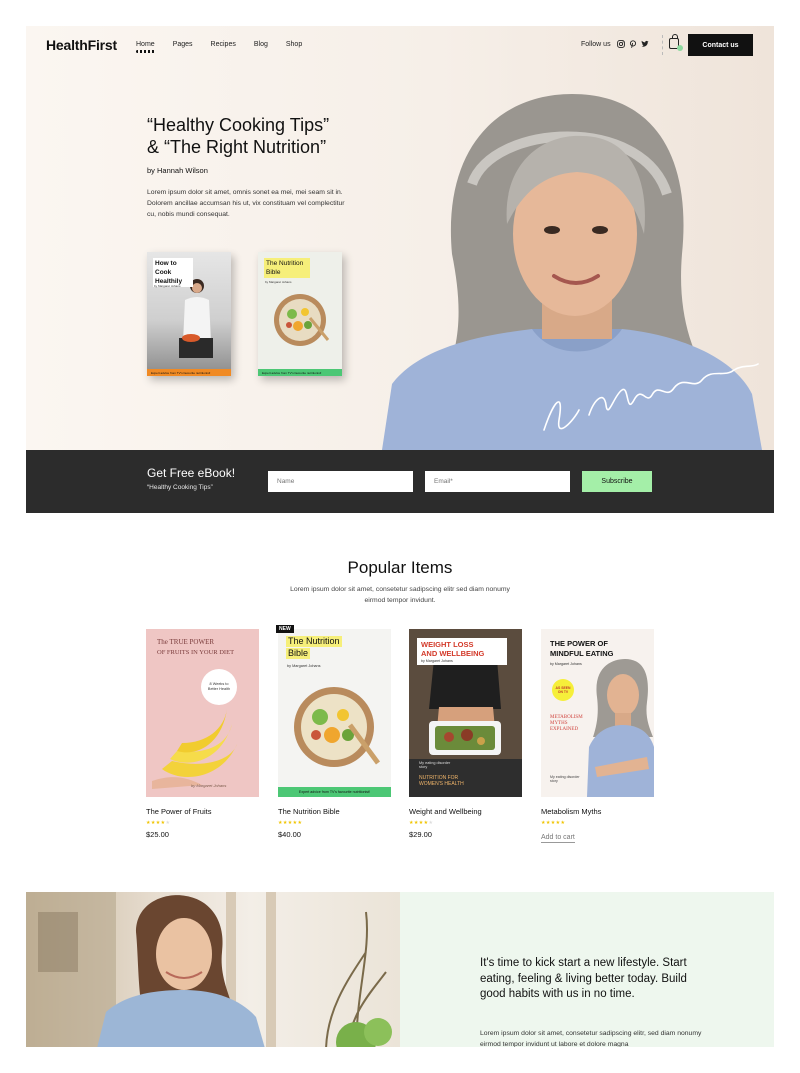  Describe the element at coordinates (420, 834) in the screenshot. I see `product-price: $29.00` at that location.